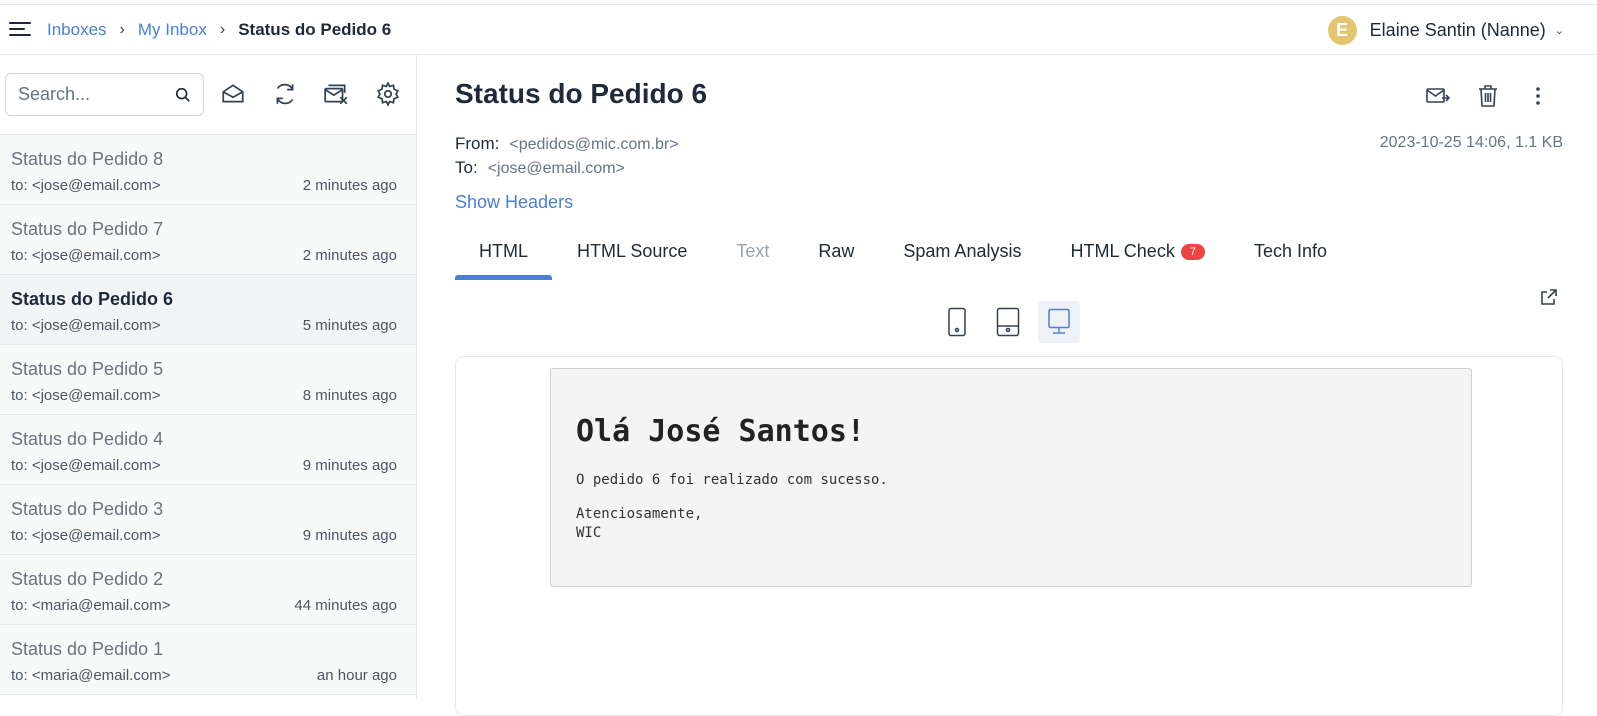 The width and height of the screenshot is (1597, 716). What do you see at coordinates (172, 30) in the screenshot?
I see `breadcrumb-my-inbox: My Inbox` at bounding box center [172, 30].